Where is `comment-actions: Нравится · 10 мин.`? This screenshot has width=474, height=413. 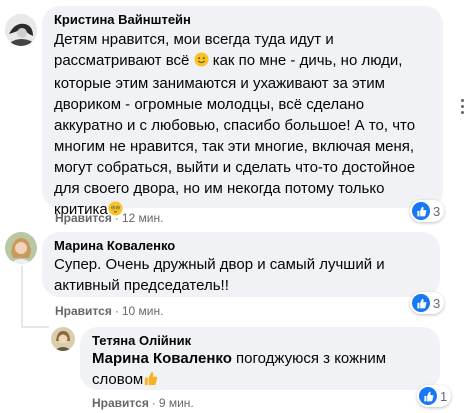
comment-actions: Нравится · 10 мин. is located at coordinates (109, 311).